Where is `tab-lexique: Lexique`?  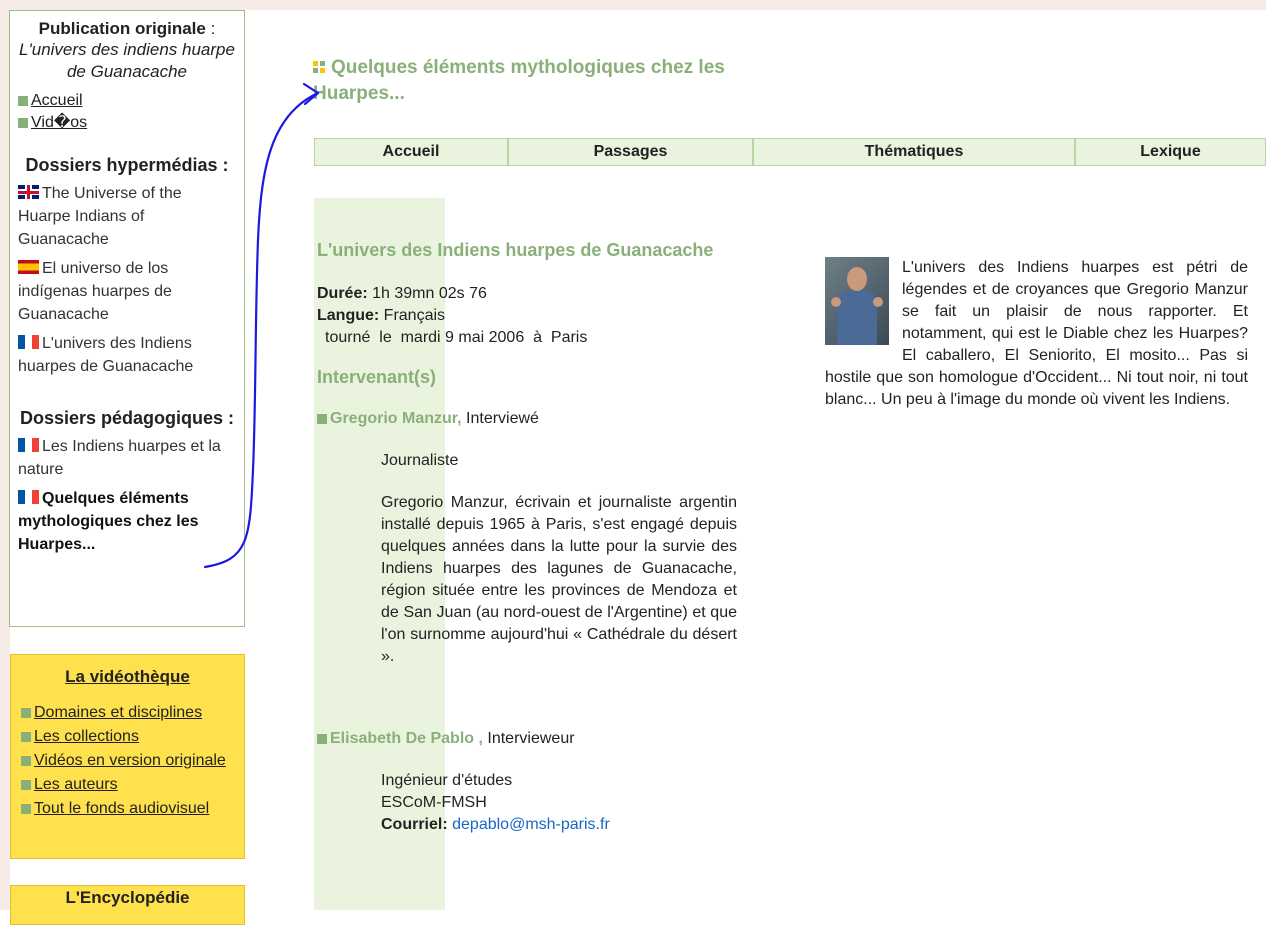 tab-lexique: Lexique is located at coordinates (1170, 152).